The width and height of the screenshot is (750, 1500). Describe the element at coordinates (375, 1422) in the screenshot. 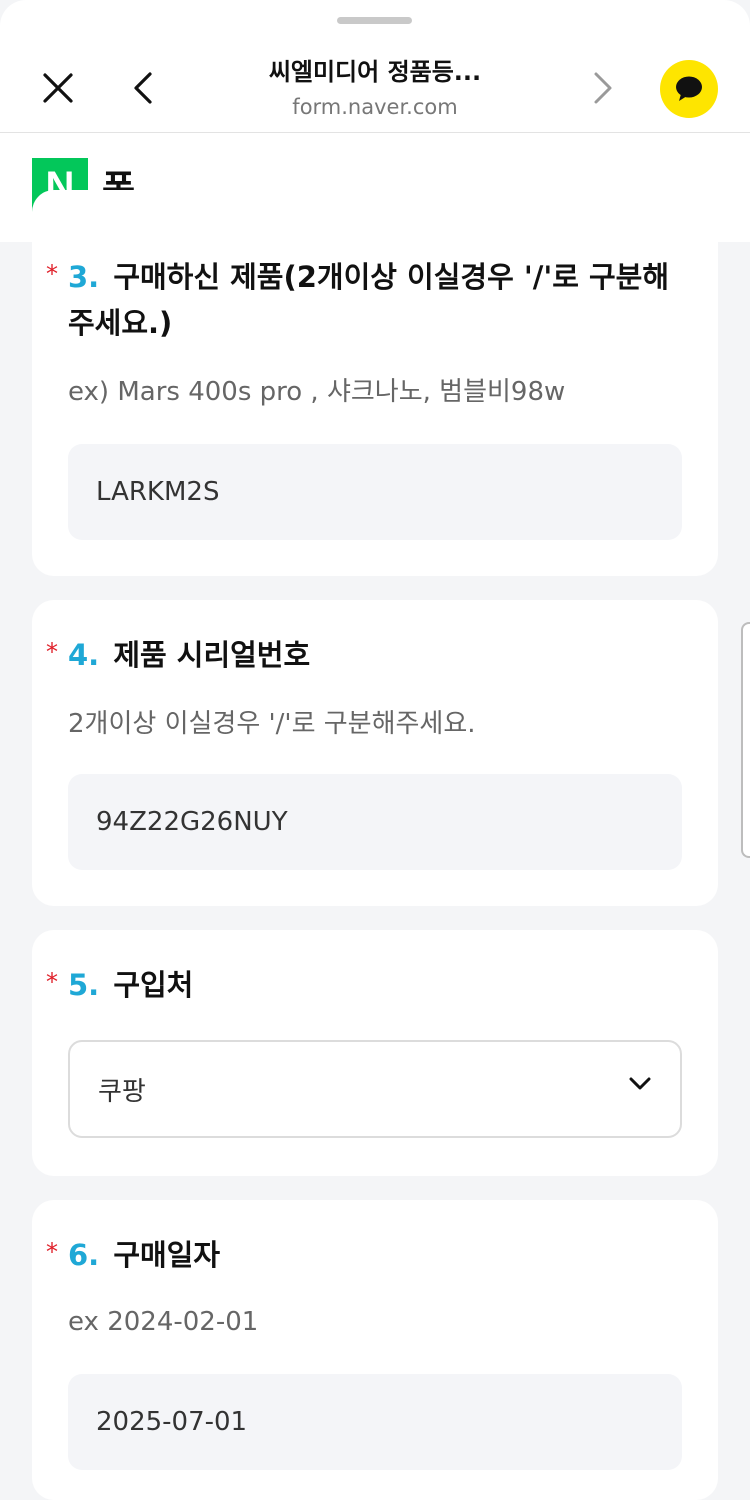

I see `purchase-date-input: 2025-07-01` at that location.